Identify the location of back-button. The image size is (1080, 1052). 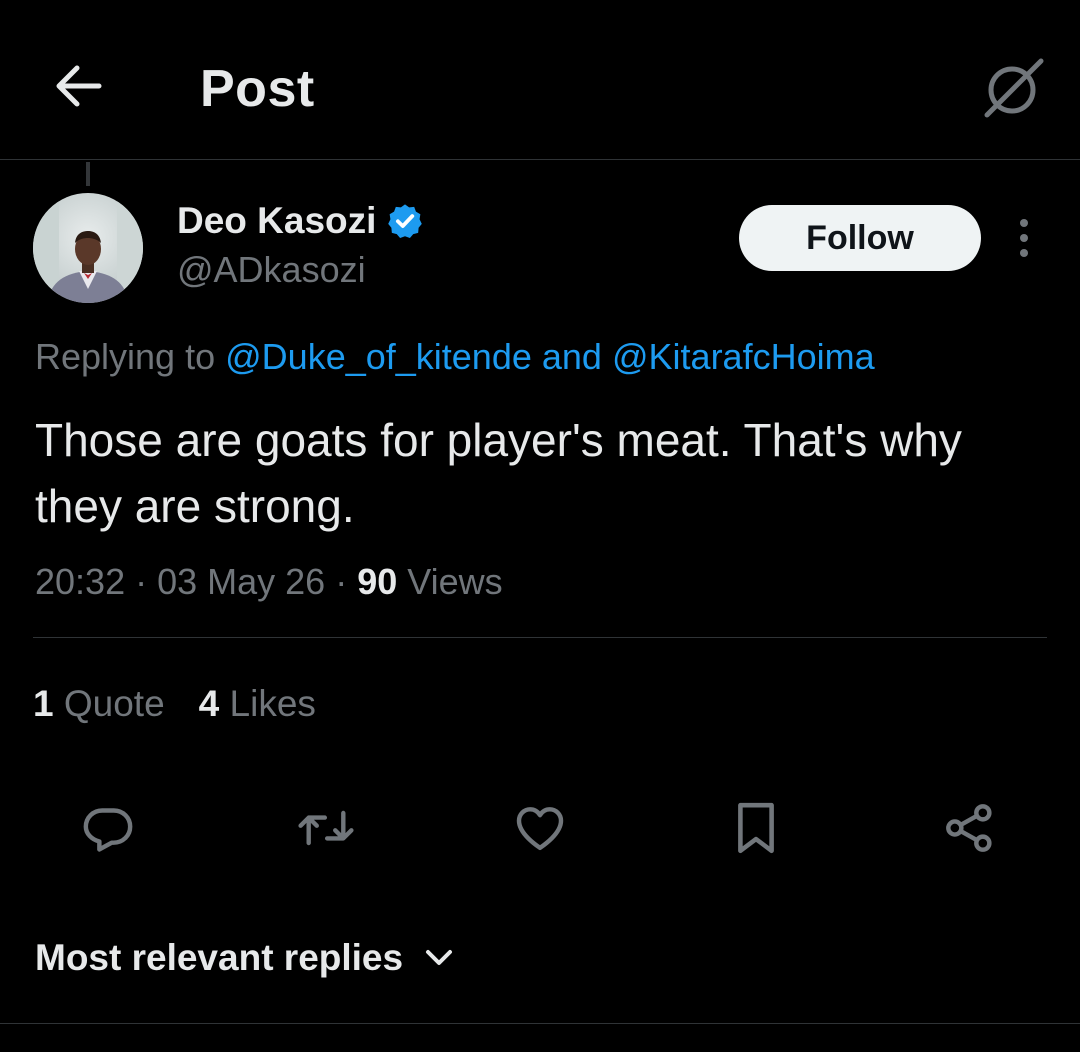
(78, 86).